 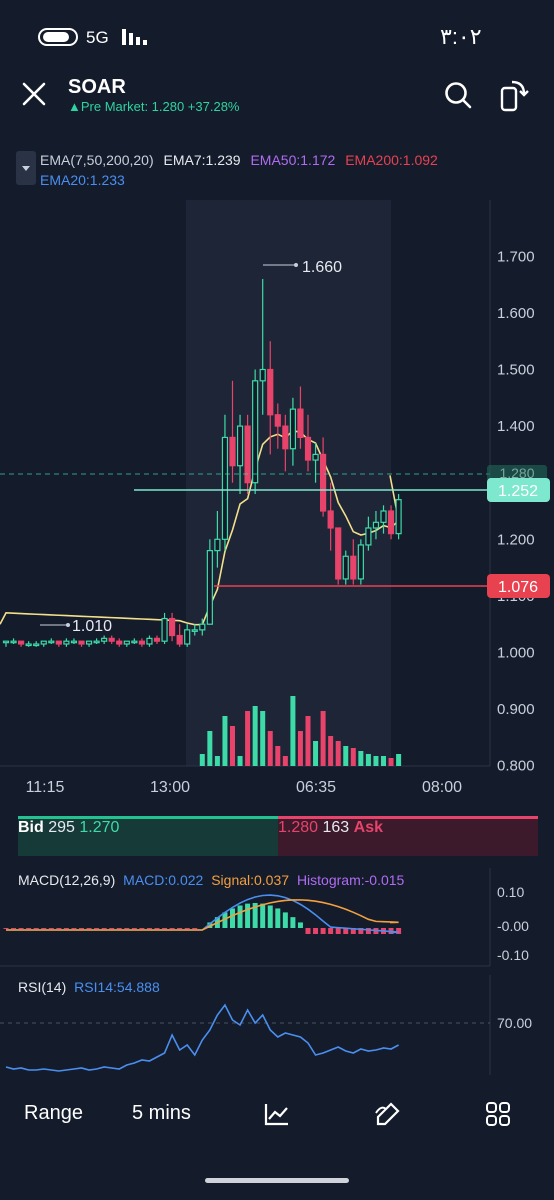 What do you see at coordinates (277, 36) in the screenshot?
I see `status-bar: 5G ٣:٠٢` at bounding box center [277, 36].